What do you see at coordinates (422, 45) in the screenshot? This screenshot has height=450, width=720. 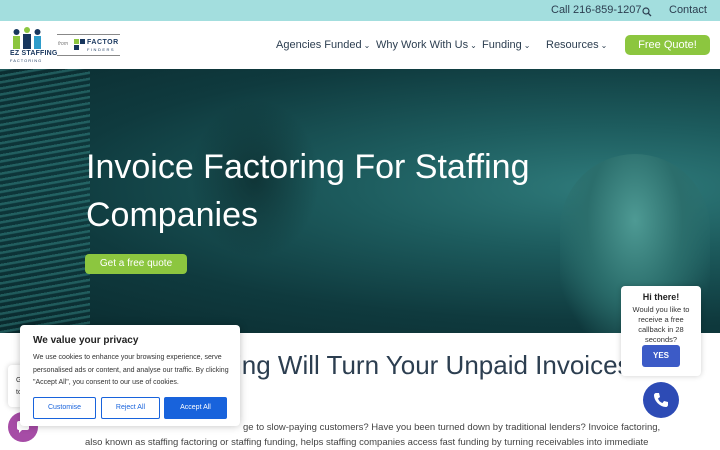 I see `nav-label: Why Work With Us` at bounding box center [422, 45].